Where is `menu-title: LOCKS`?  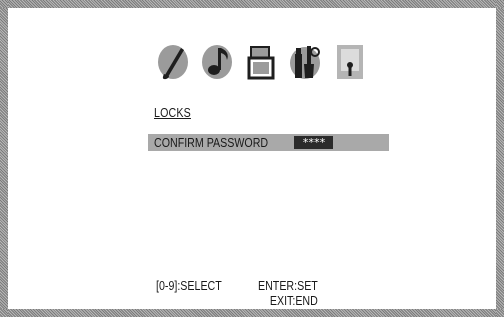 menu-title: LOCKS is located at coordinates (172, 112).